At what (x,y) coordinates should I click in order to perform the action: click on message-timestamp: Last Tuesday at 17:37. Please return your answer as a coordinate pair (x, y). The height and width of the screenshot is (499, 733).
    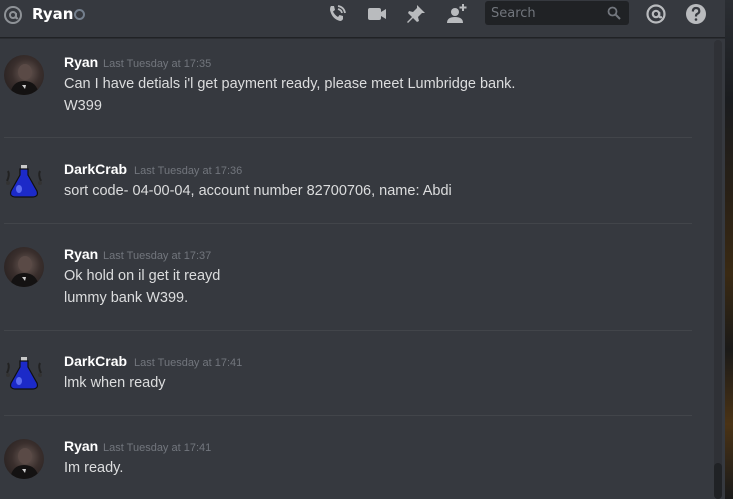
    Looking at the image, I should click on (157, 256).